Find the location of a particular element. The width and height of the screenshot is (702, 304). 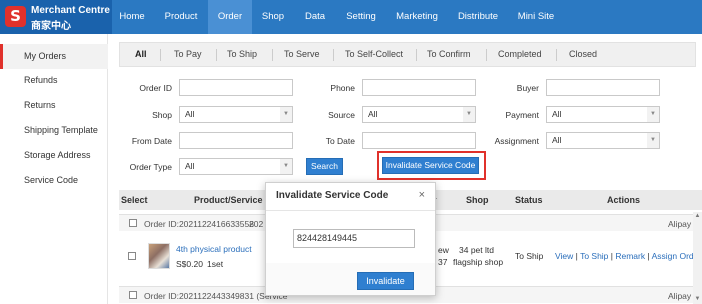

order-id: Order ID:2021122416633558 is located at coordinates (199, 224).